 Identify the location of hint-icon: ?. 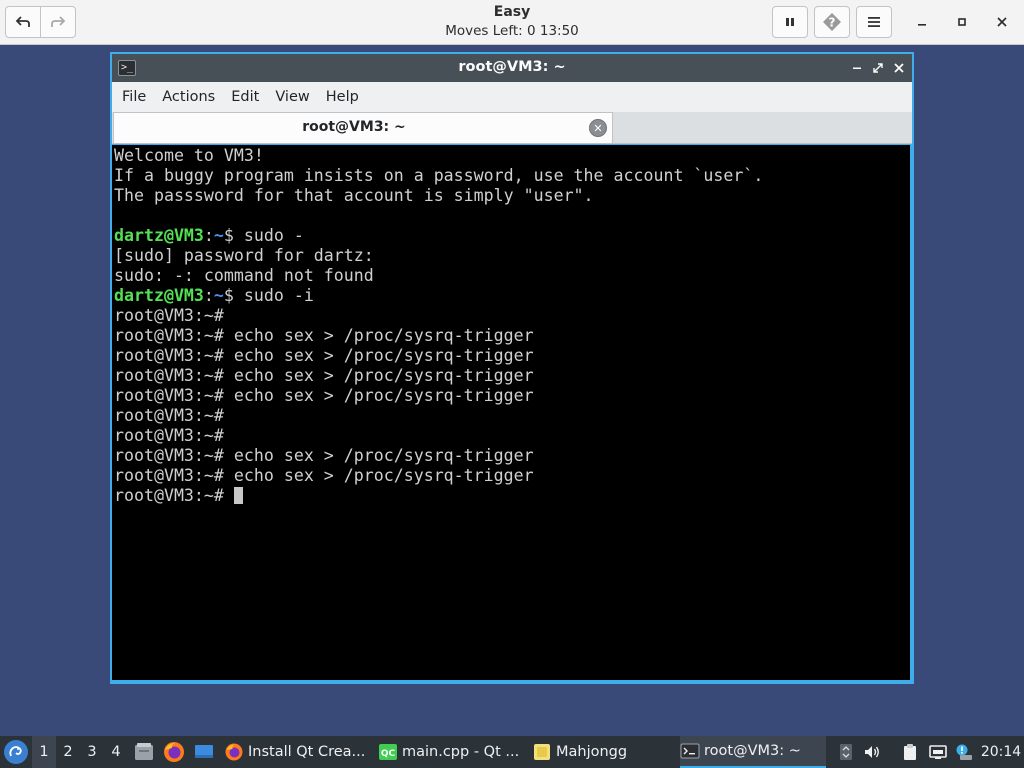
(832, 22).